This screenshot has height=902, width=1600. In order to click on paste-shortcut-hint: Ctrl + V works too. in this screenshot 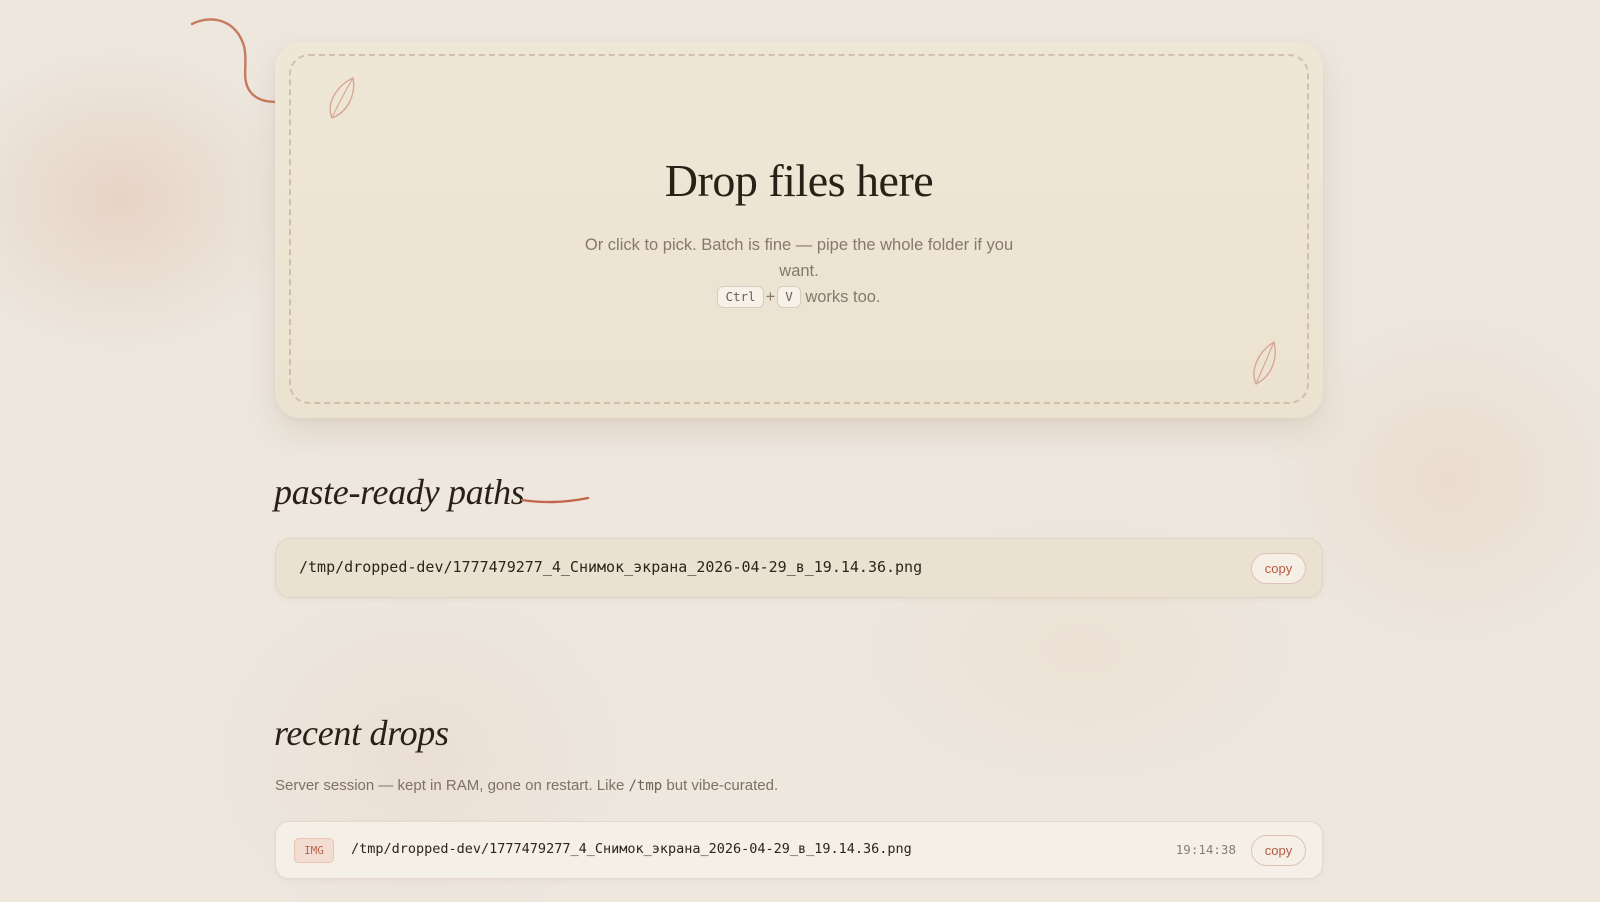, I will do `click(799, 297)`.